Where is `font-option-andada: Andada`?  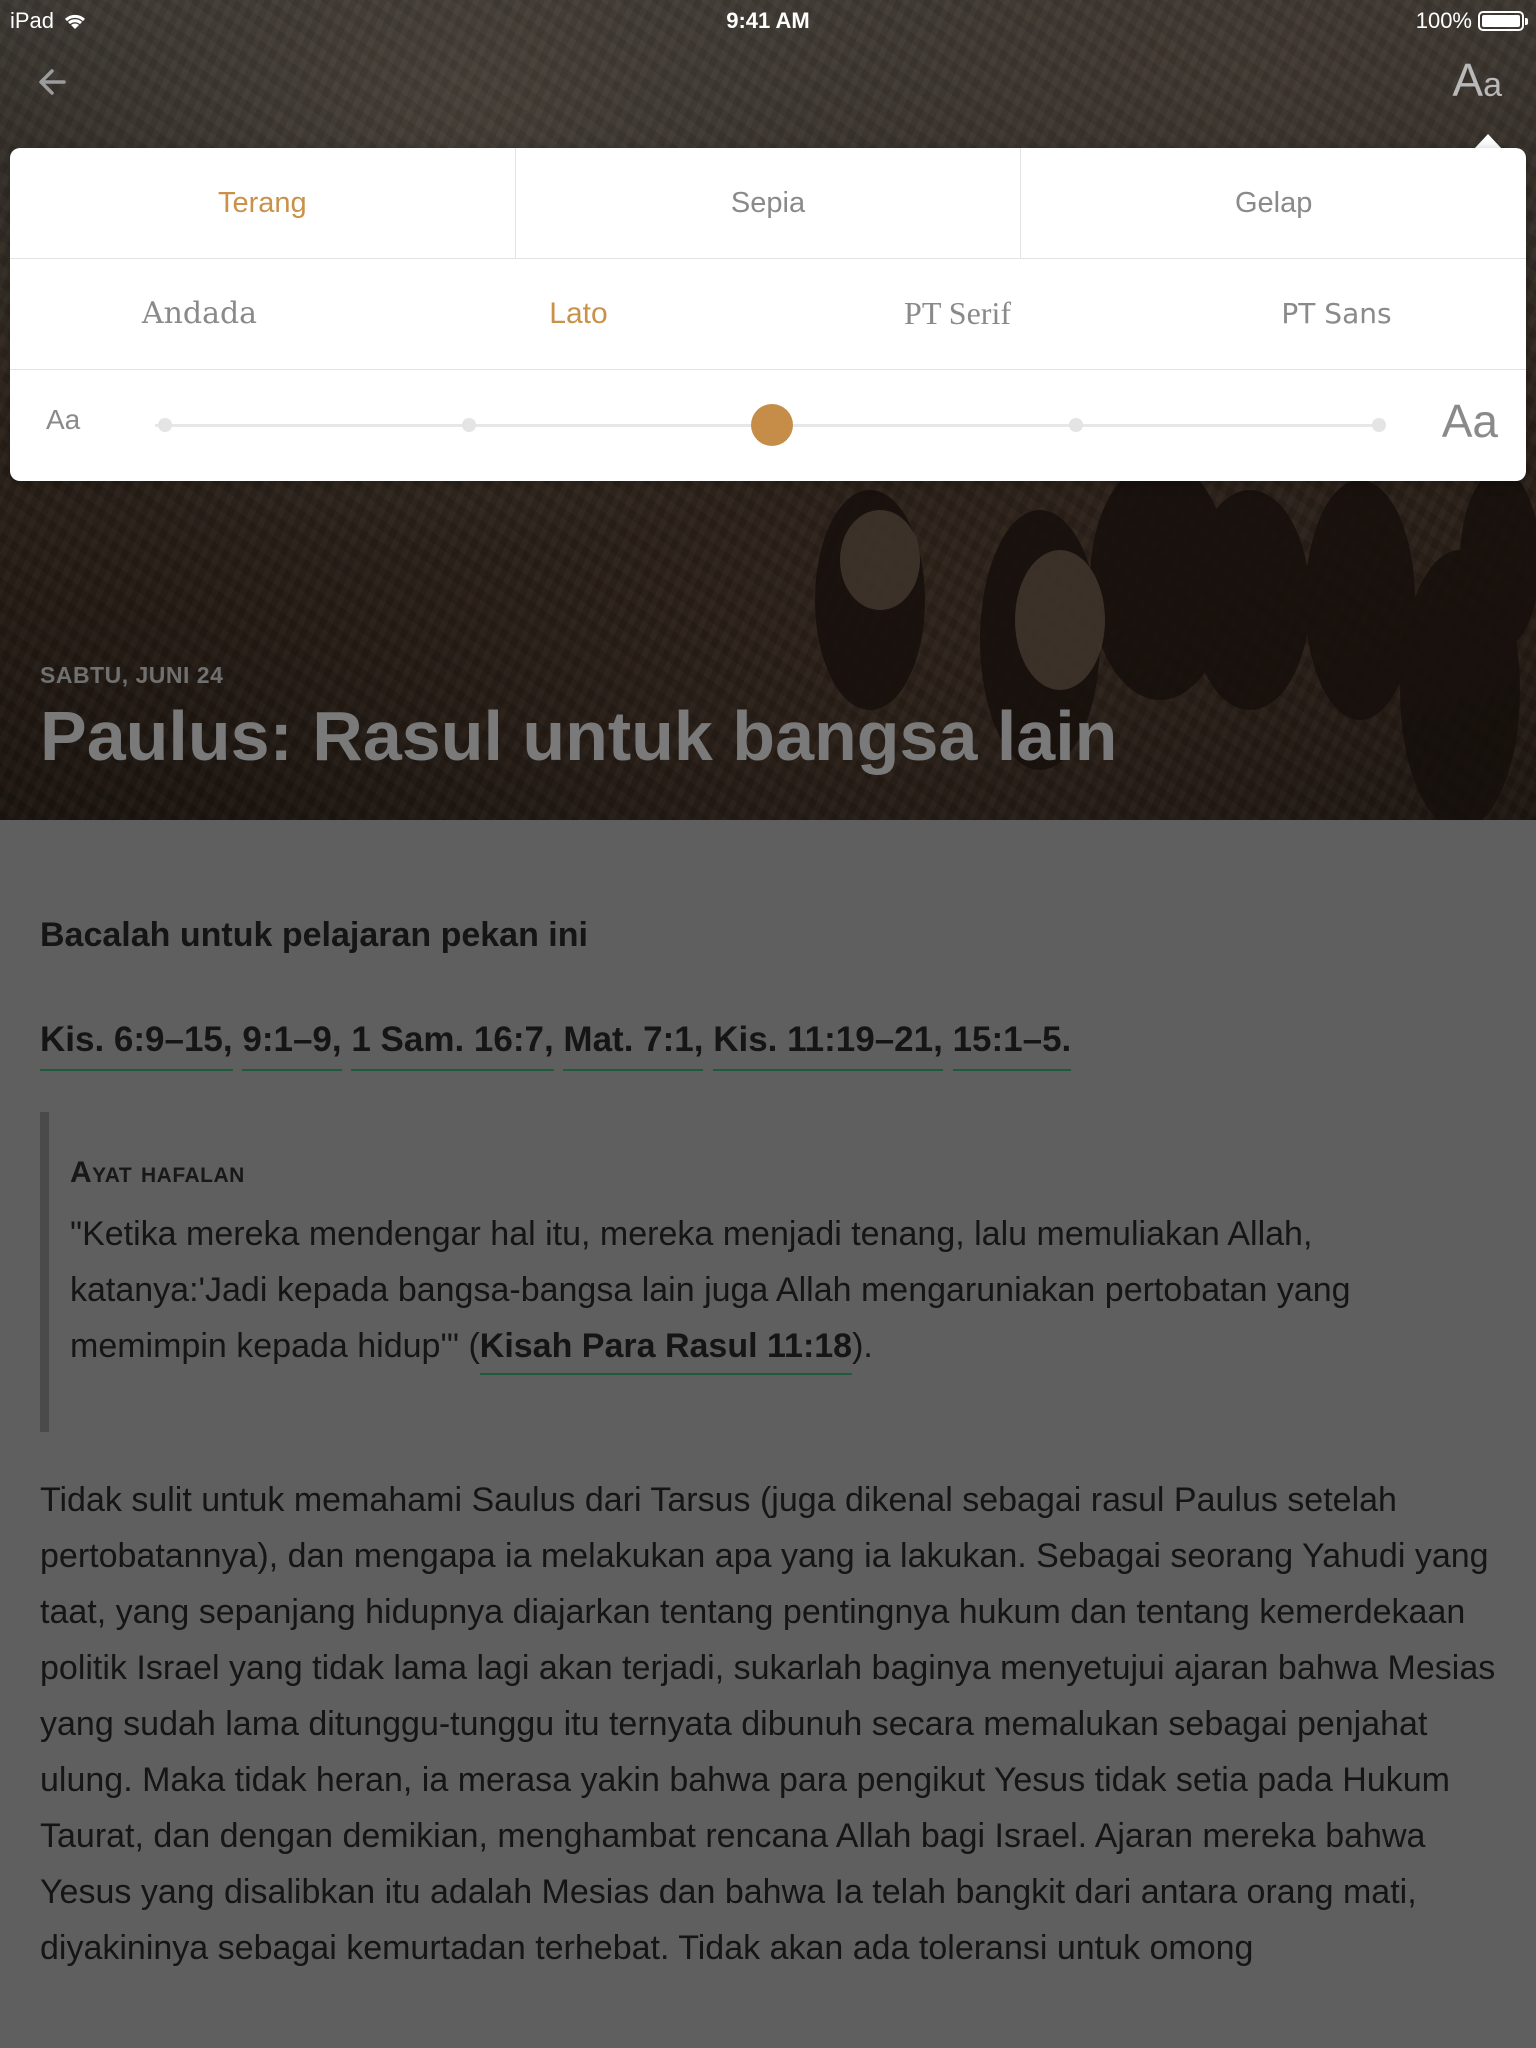 font-option-andada: Andada is located at coordinates (199, 313).